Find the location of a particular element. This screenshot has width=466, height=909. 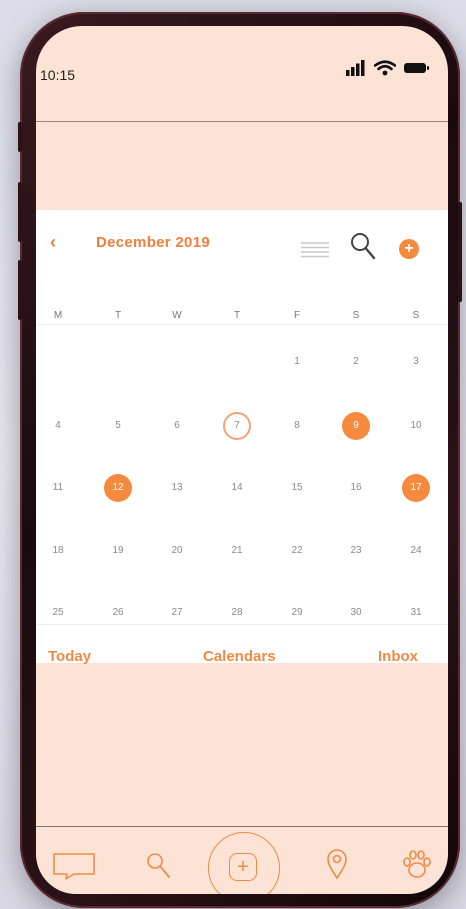

weekday-header: MTWTFSS is located at coordinates (242, 317).